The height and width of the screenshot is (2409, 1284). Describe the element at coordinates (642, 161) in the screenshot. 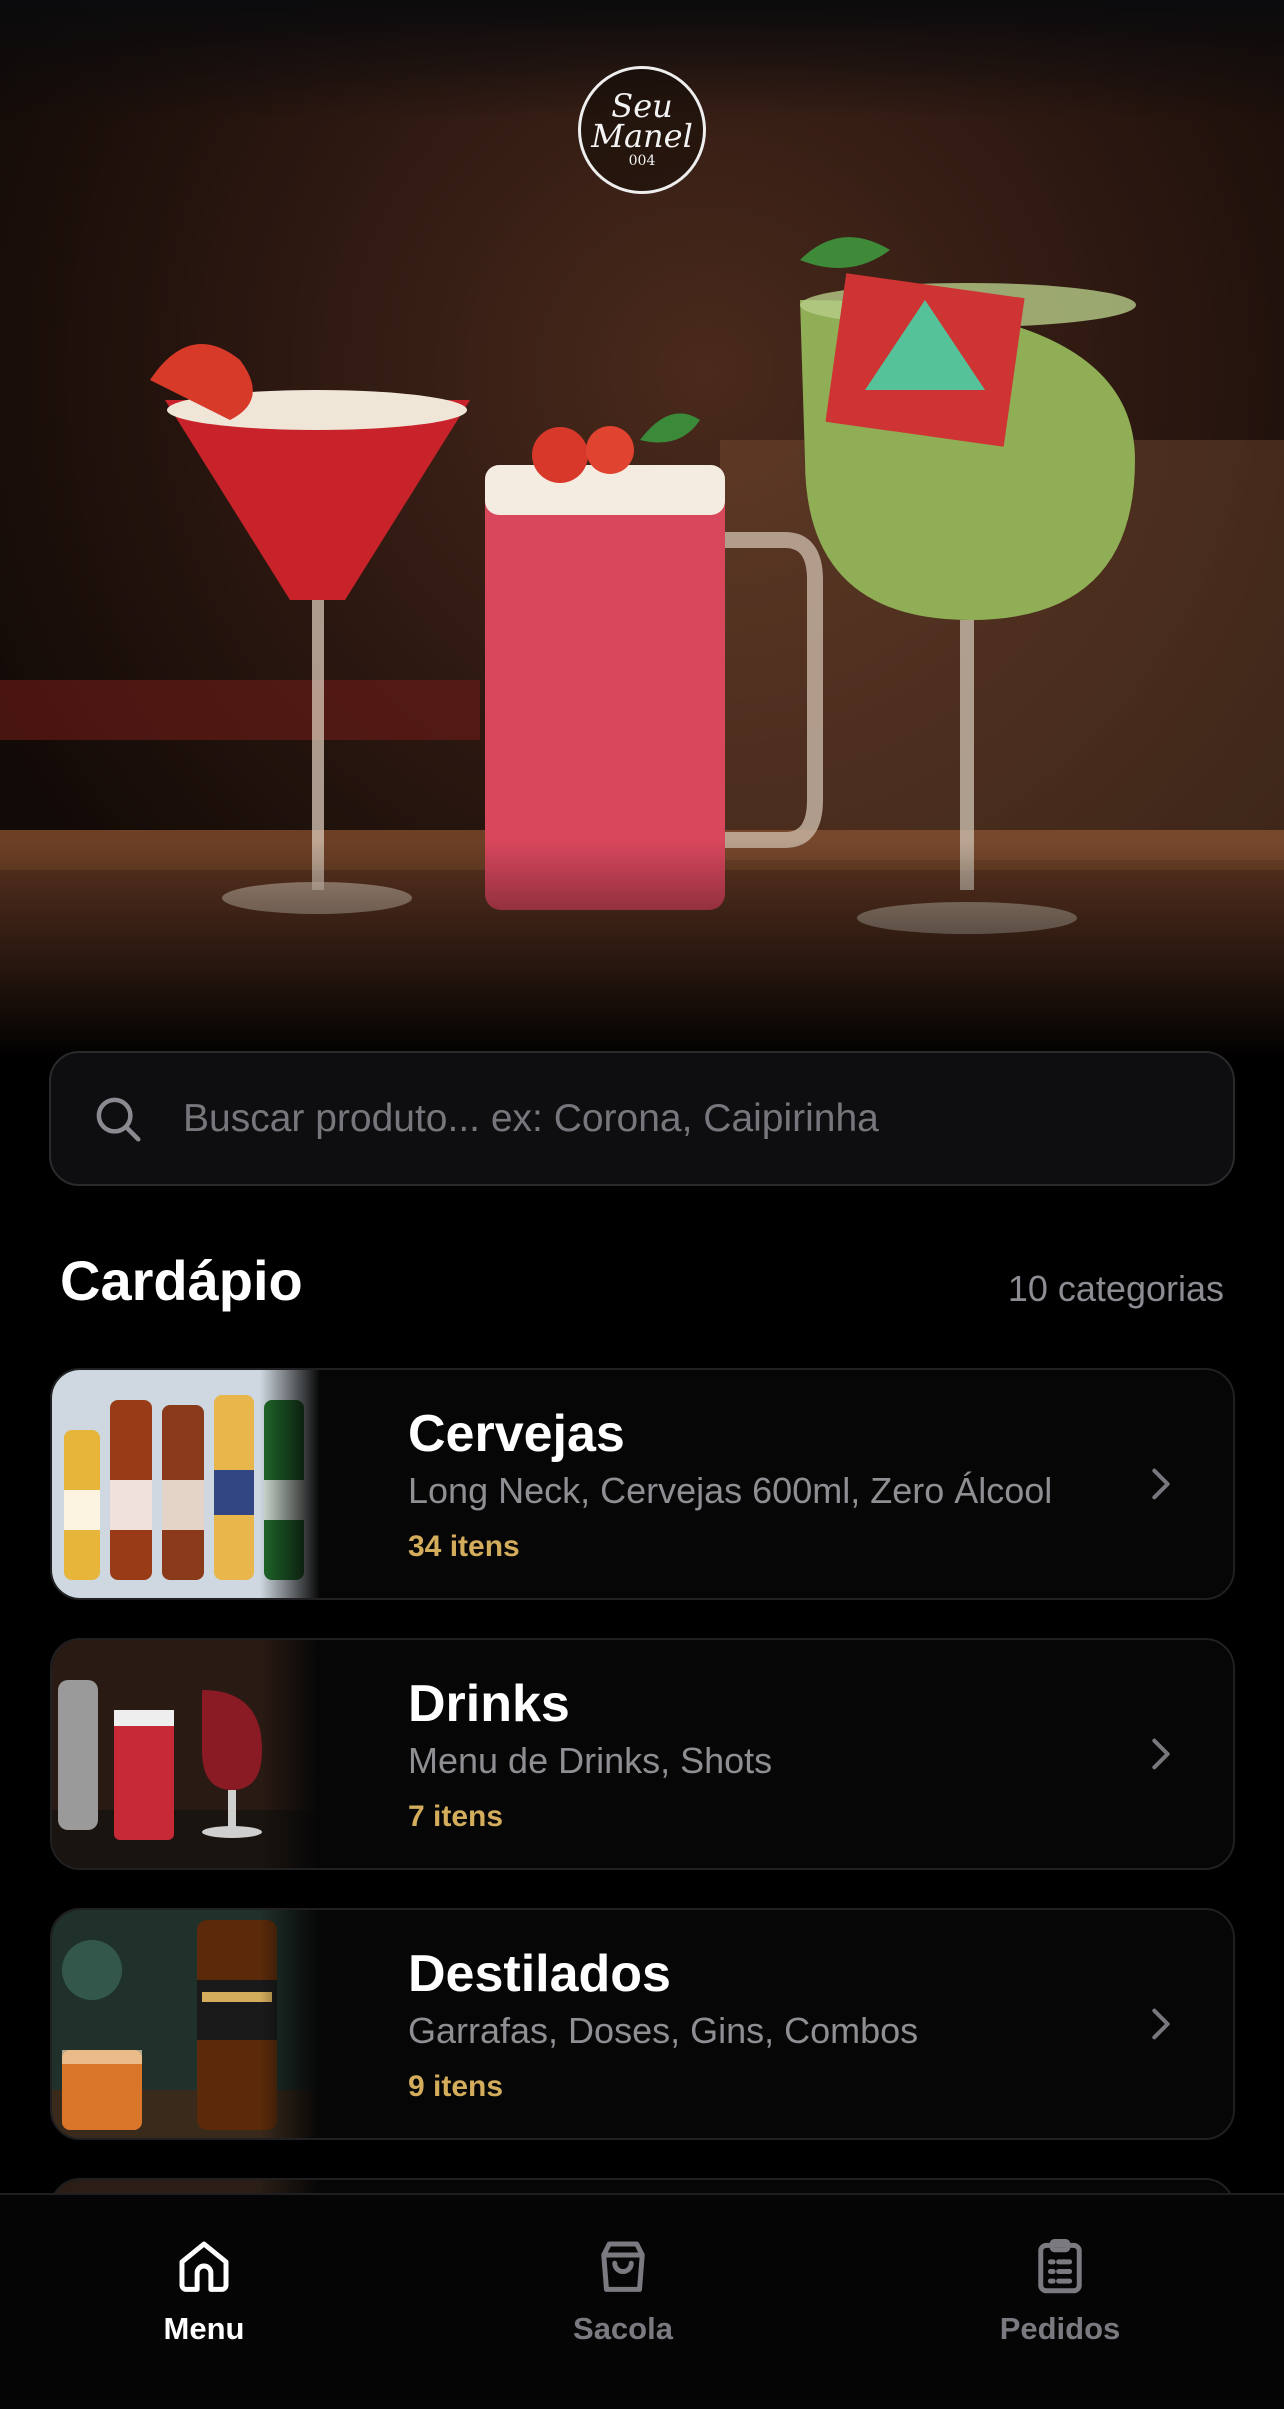

I see `logo-line-3: 004` at that location.